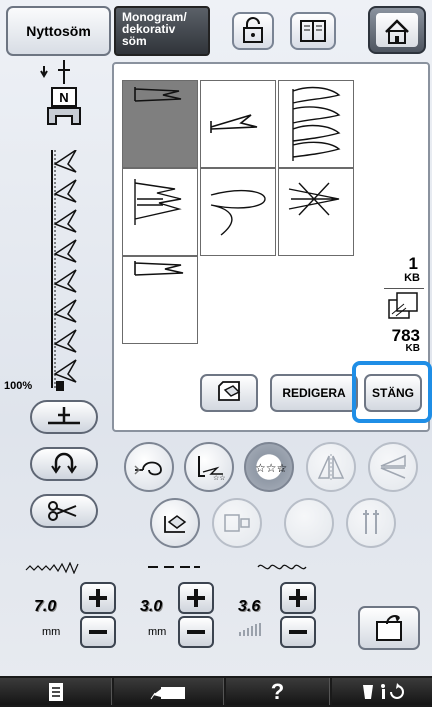 Image resolution: width=432 pixels, height=707 pixels. I want to click on pattern-repeat-button, so click(237, 523).